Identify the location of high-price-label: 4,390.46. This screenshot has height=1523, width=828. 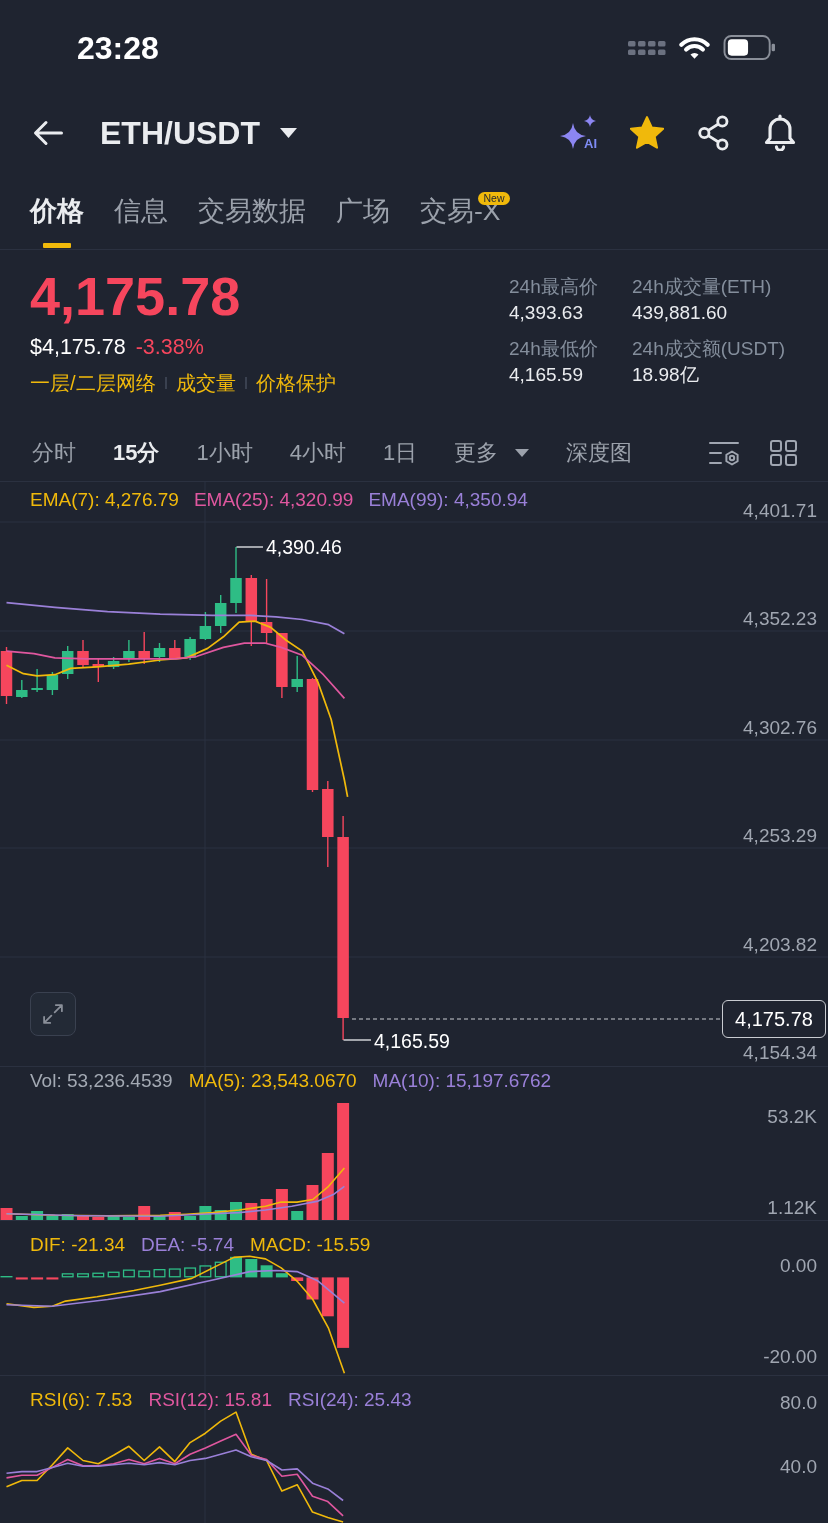
(304, 547).